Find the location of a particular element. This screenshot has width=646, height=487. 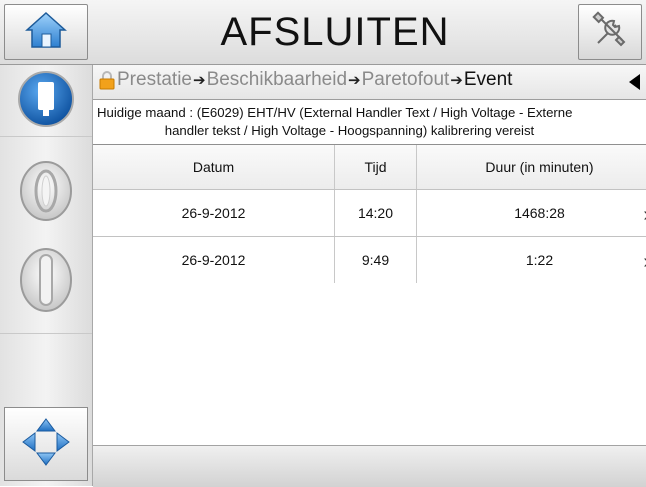

tools-button is located at coordinates (610, 32).